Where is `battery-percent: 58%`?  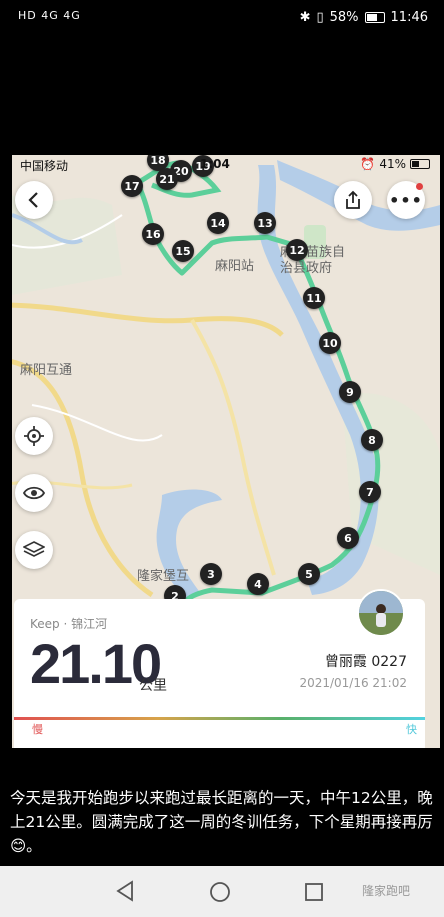
battery-percent: 58% is located at coordinates (344, 17).